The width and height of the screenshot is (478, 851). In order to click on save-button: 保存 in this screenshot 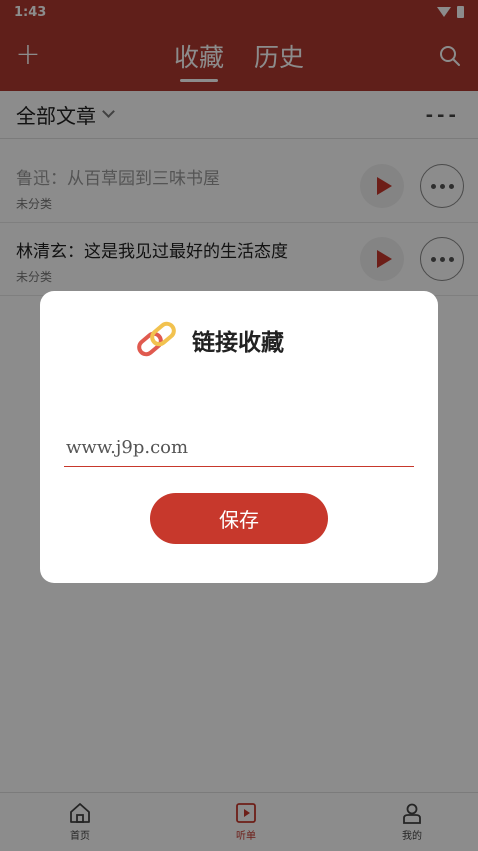, I will do `click(239, 518)`.